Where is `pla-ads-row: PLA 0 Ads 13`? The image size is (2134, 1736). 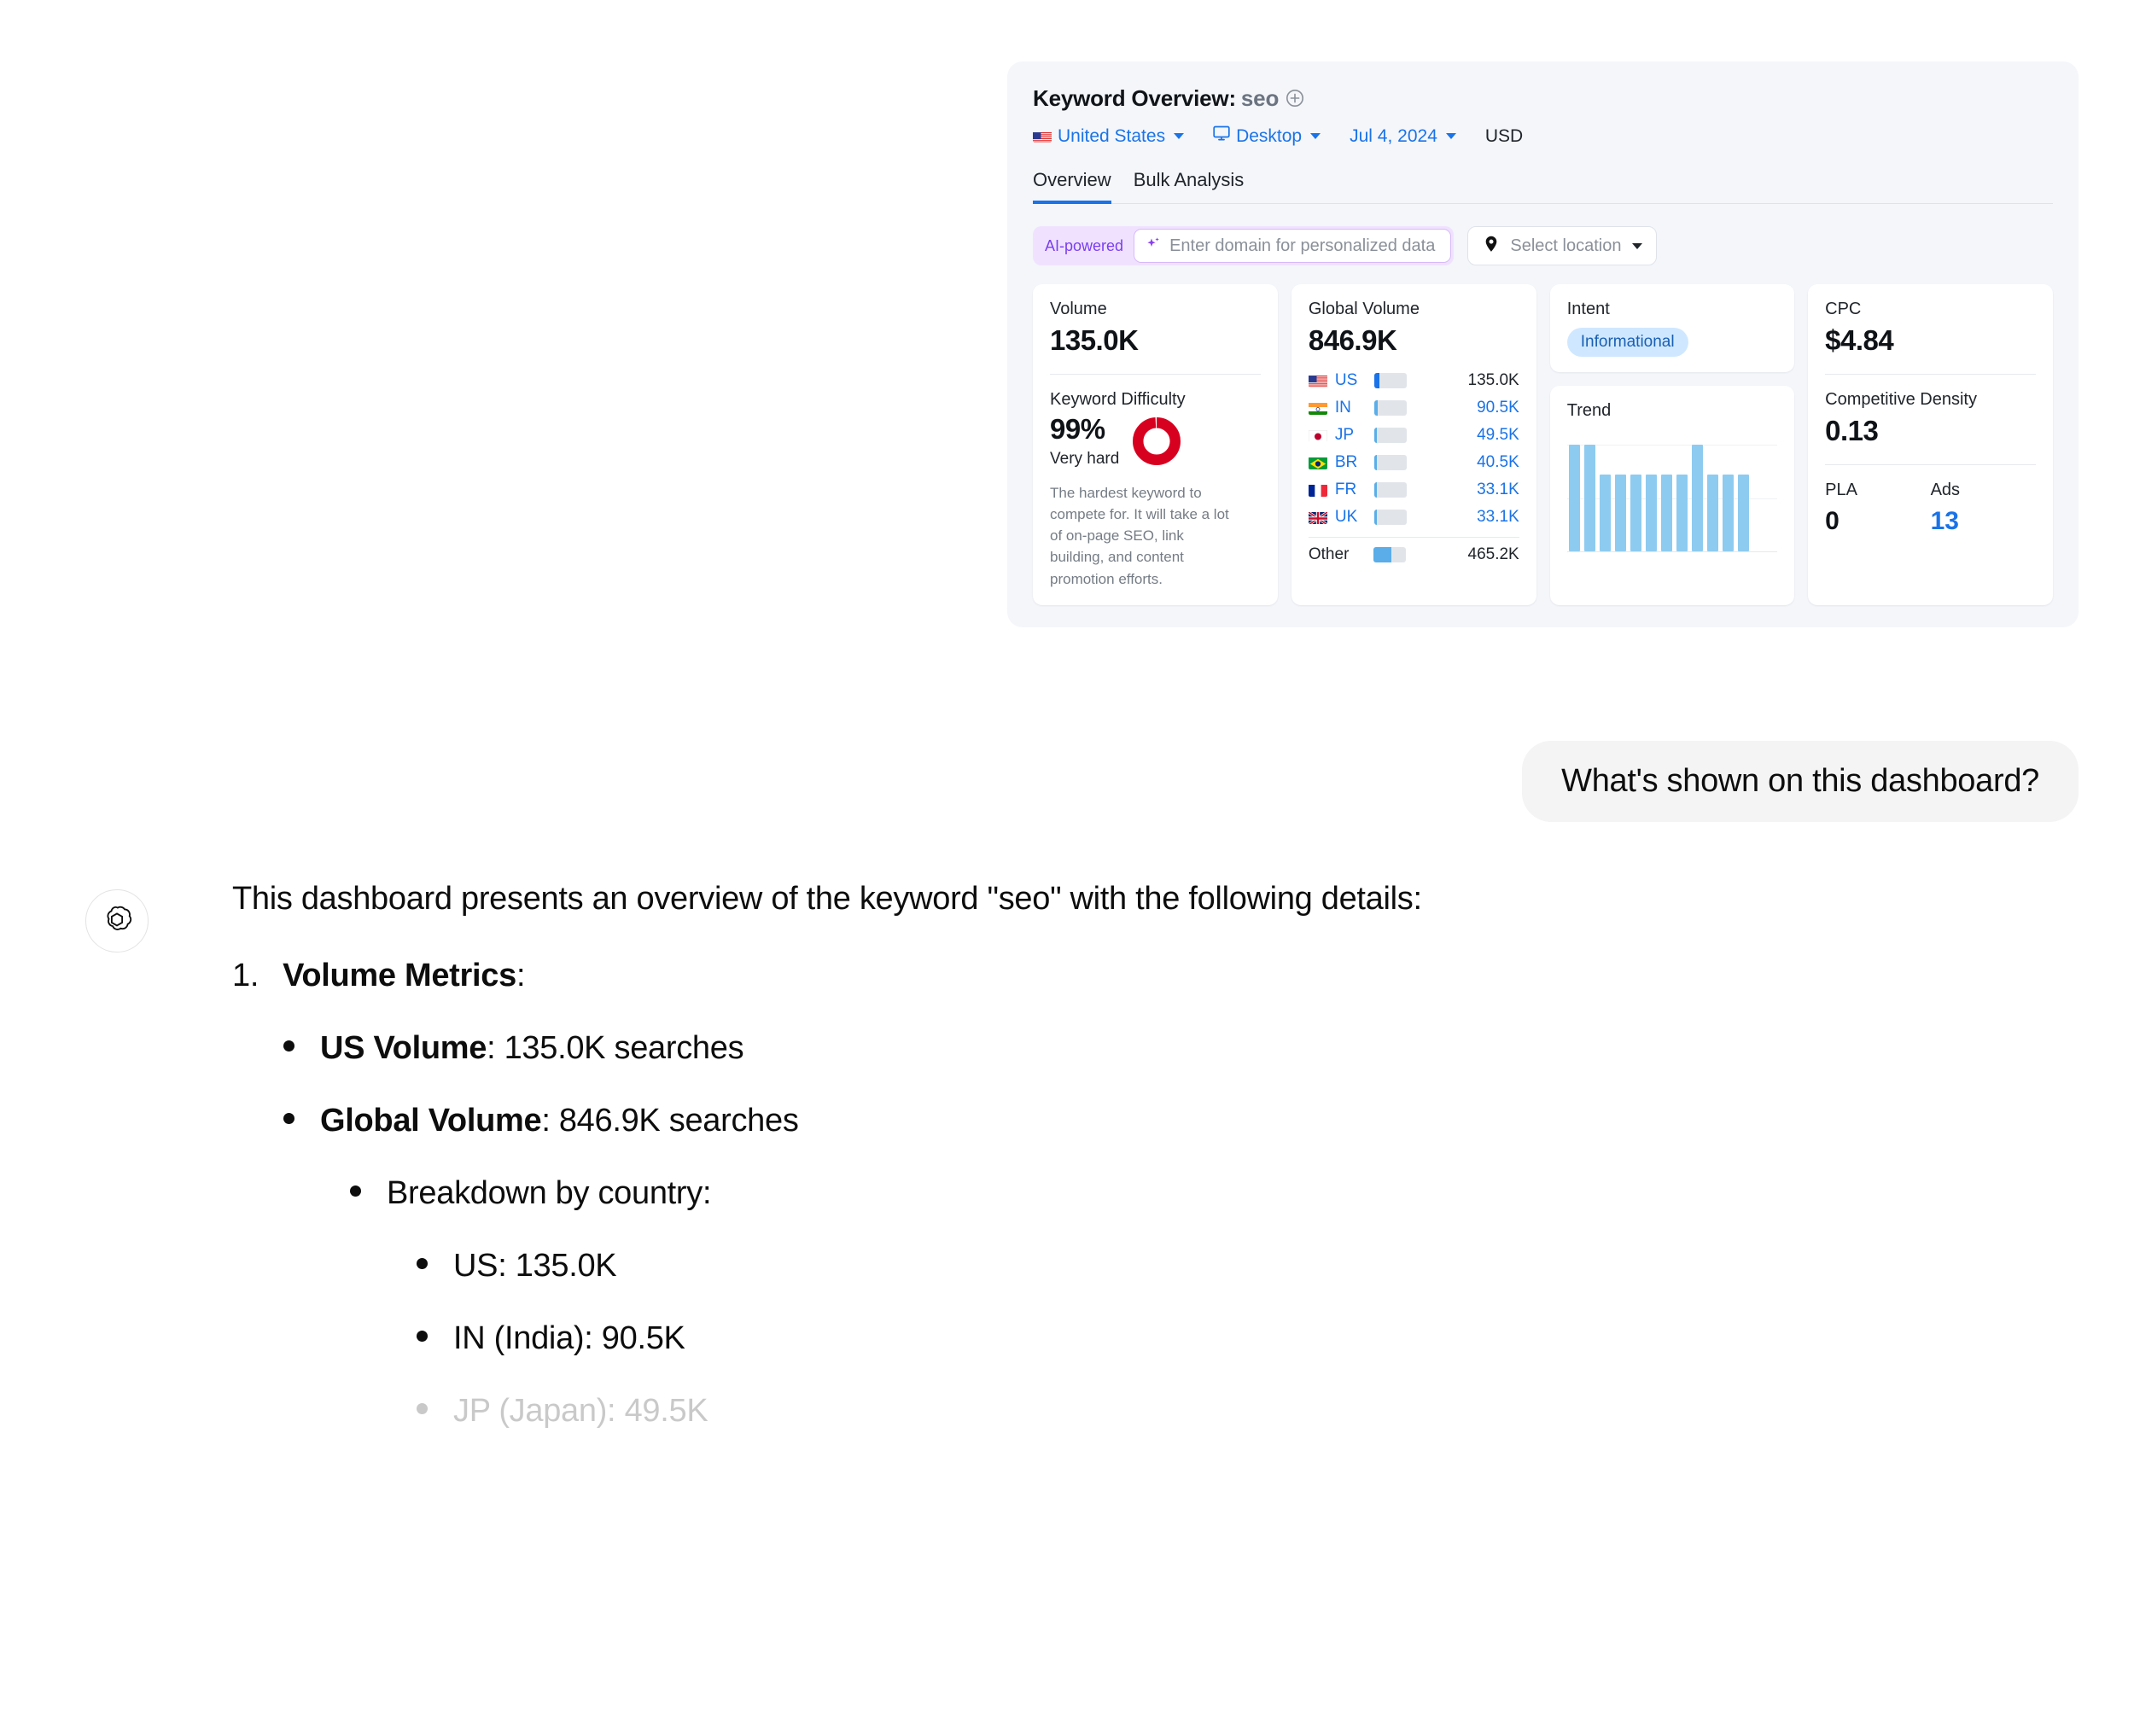 pla-ads-row: PLA 0 Ads 13 is located at coordinates (1930, 508).